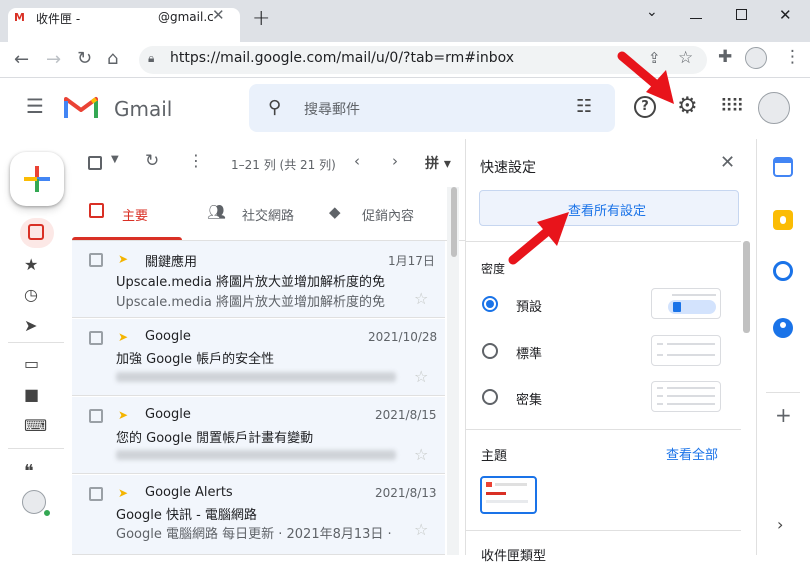  I want to click on email-subject: 您的 Google 閒置帳戶計畫有變動, so click(215, 438).